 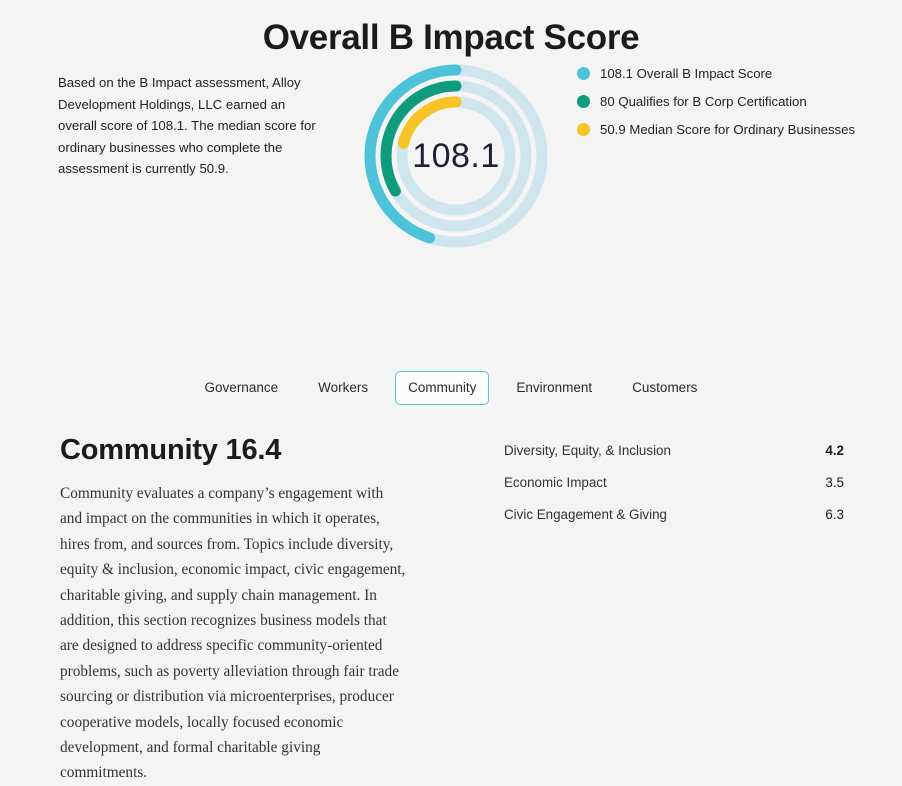 What do you see at coordinates (674, 514) in the screenshot?
I see `score-row: Civic Engagement & Giving 6.3` at bounding box center [674, 514].